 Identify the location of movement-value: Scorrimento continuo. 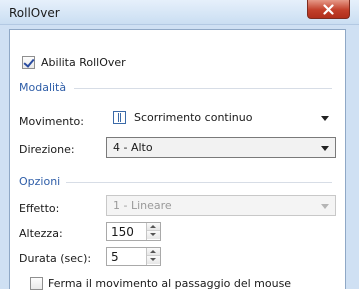
(193, 117).